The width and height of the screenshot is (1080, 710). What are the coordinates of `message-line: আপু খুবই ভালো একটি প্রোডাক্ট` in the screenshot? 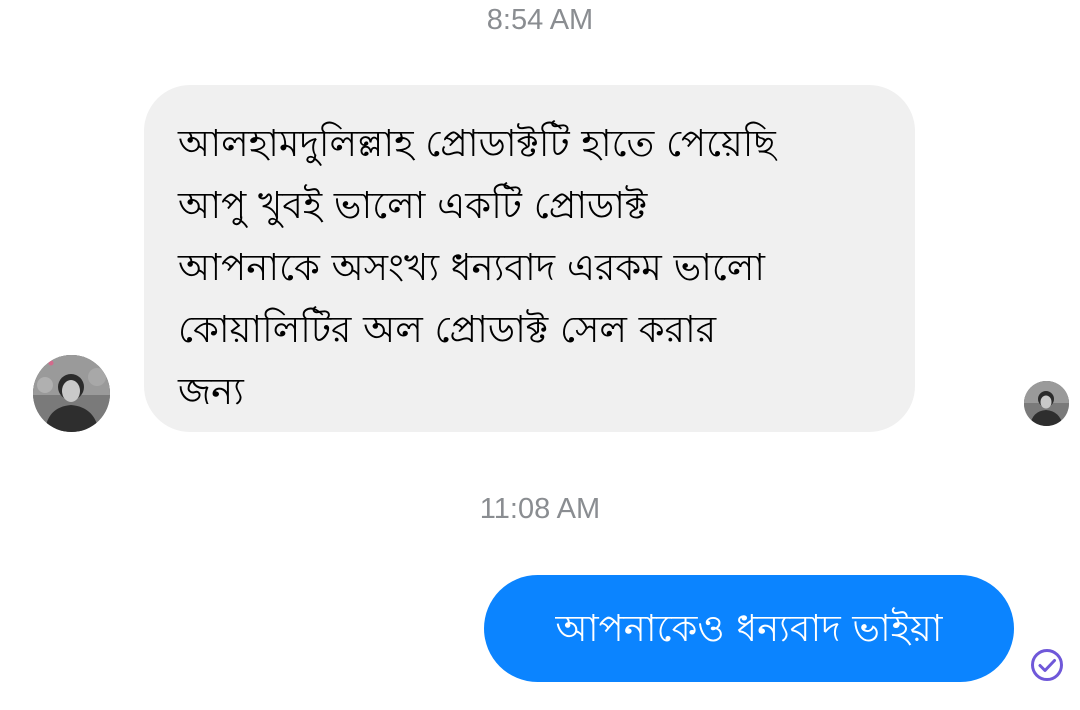 It's located at (413, 205).